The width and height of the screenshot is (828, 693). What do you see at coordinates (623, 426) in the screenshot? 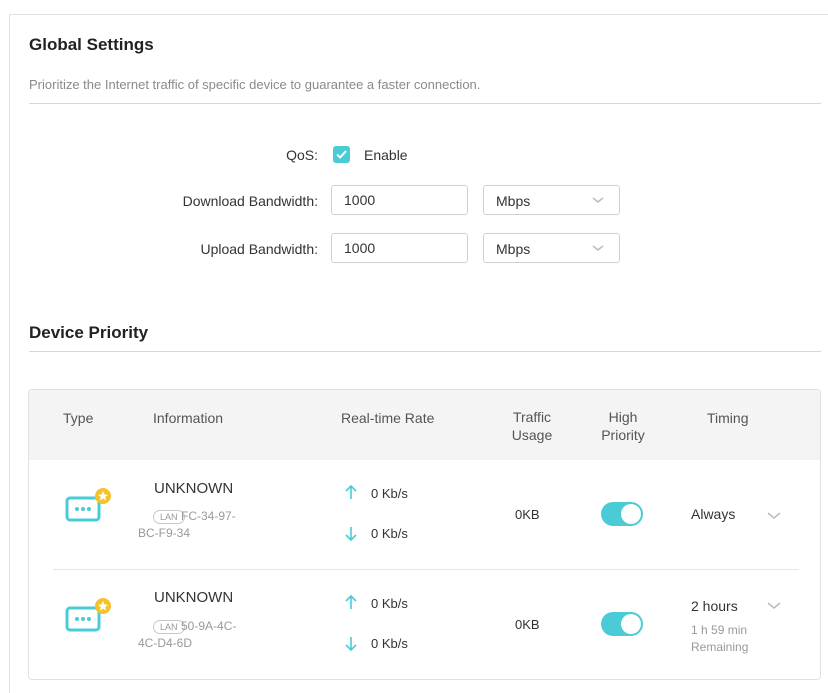
I see `column-header-priority: High Priority` at bounding box center [623, 426].